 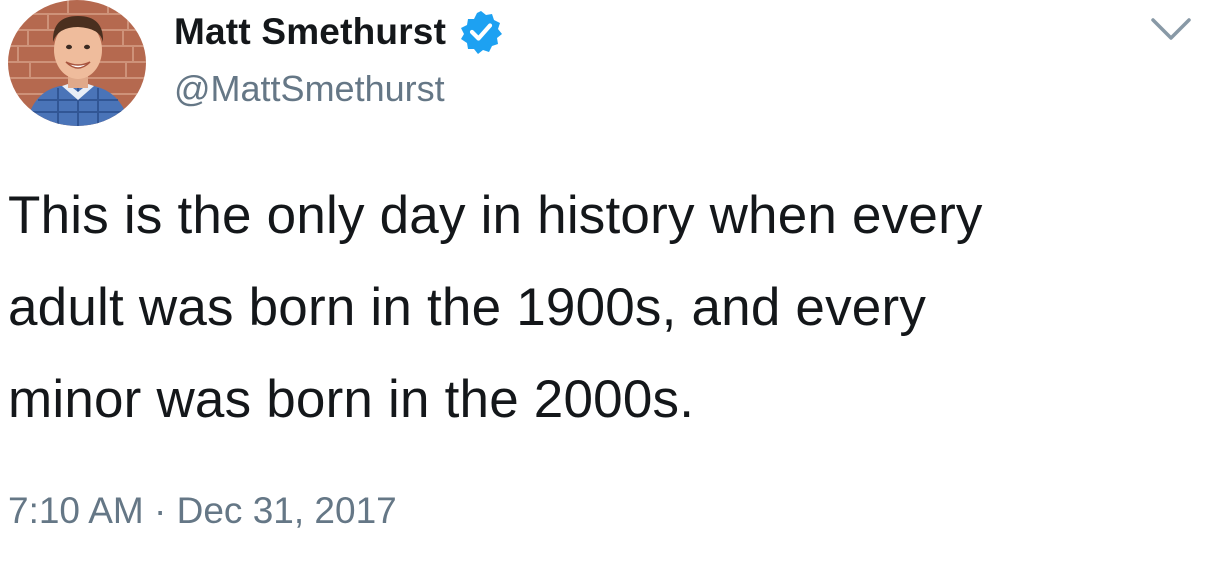 I want to click on handle: @MattSmethurst, so click(x=339, y=89).